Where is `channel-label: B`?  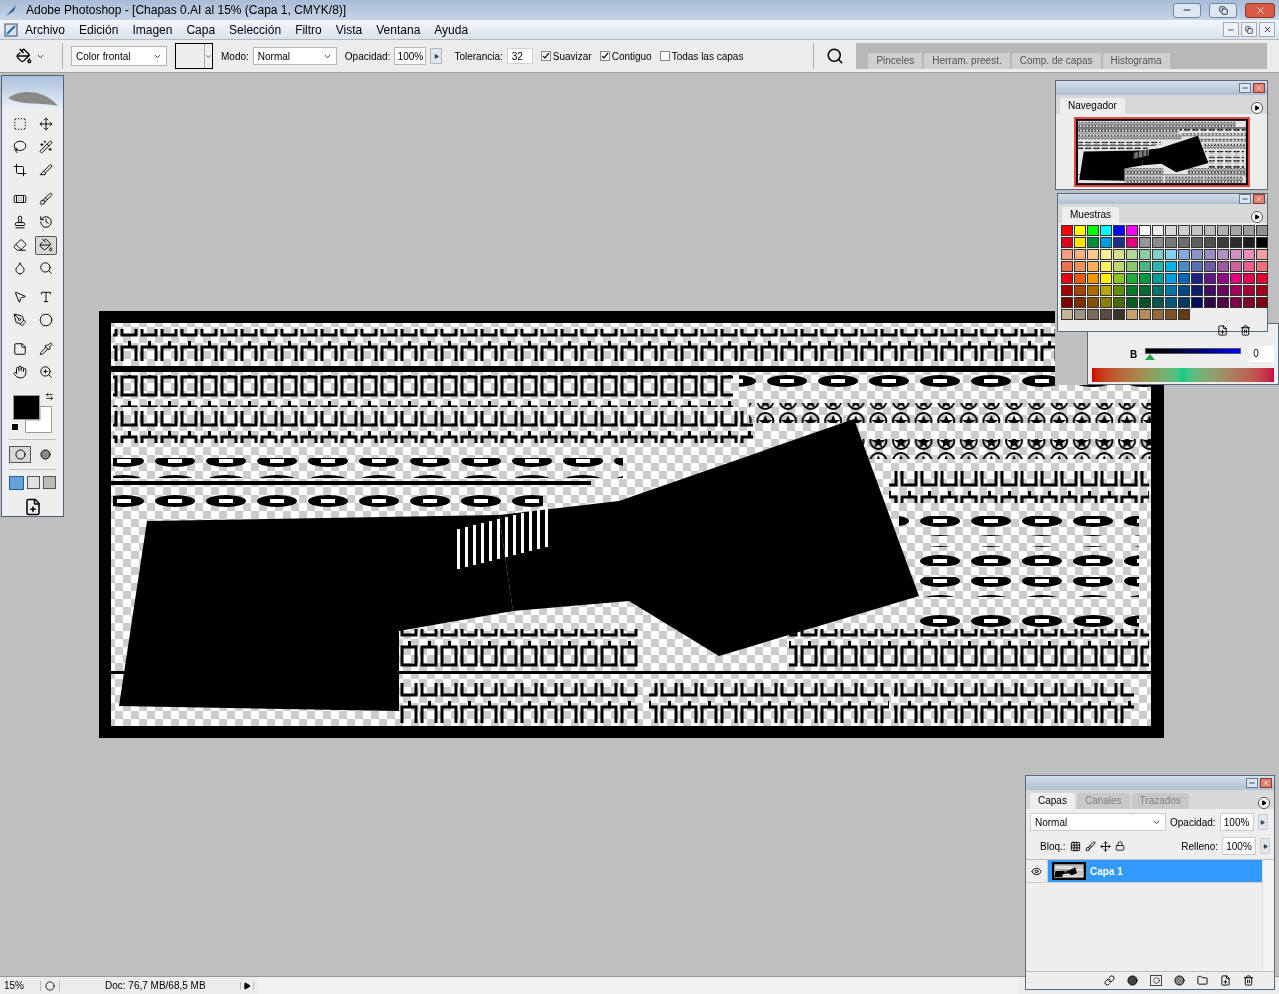
channel-label: B is located at coordinates (1134, 354).